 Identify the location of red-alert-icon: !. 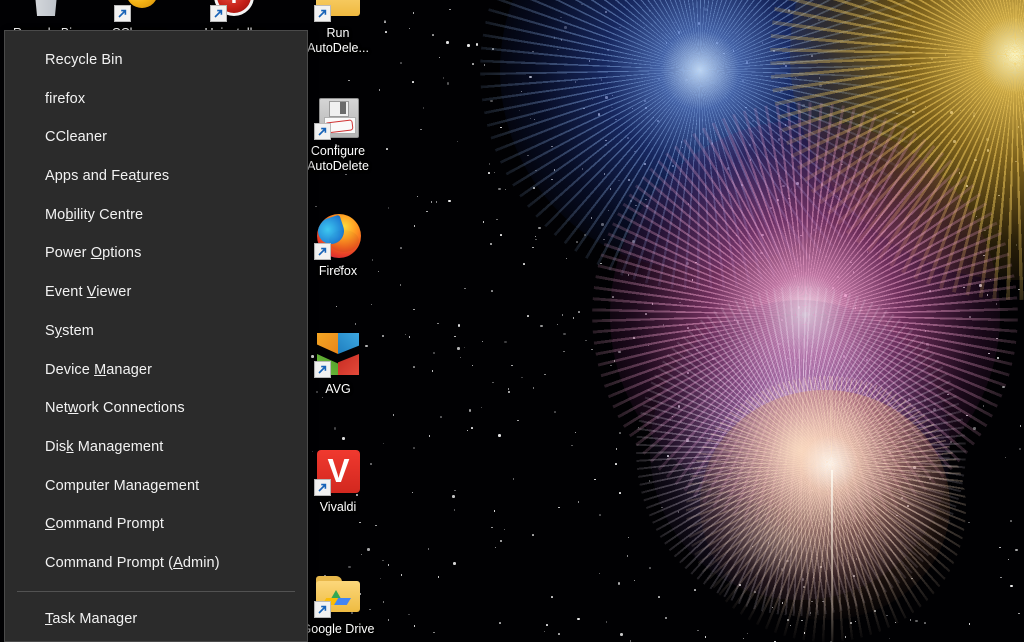
(234, 11).